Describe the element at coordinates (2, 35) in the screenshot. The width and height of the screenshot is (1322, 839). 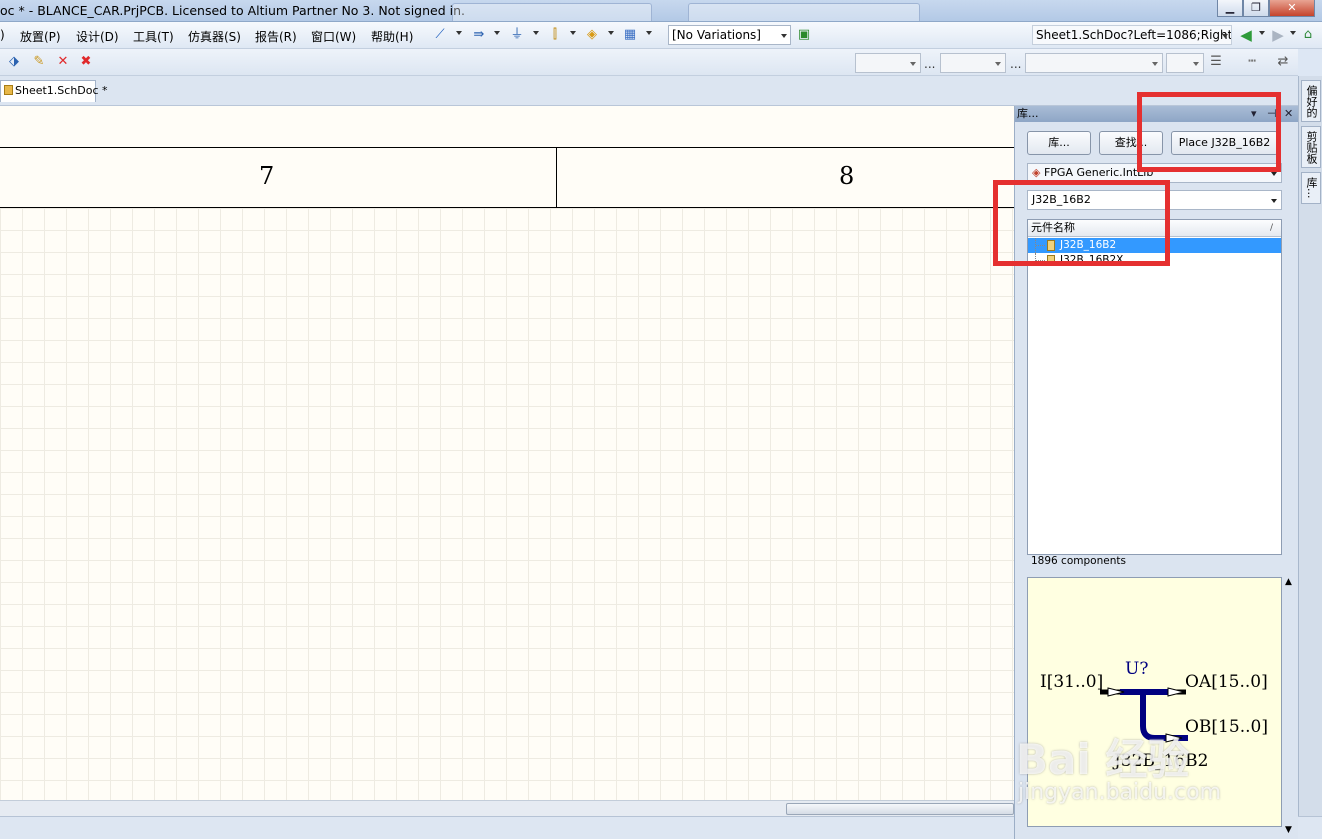
I see `menu-item-view: )` at that location.